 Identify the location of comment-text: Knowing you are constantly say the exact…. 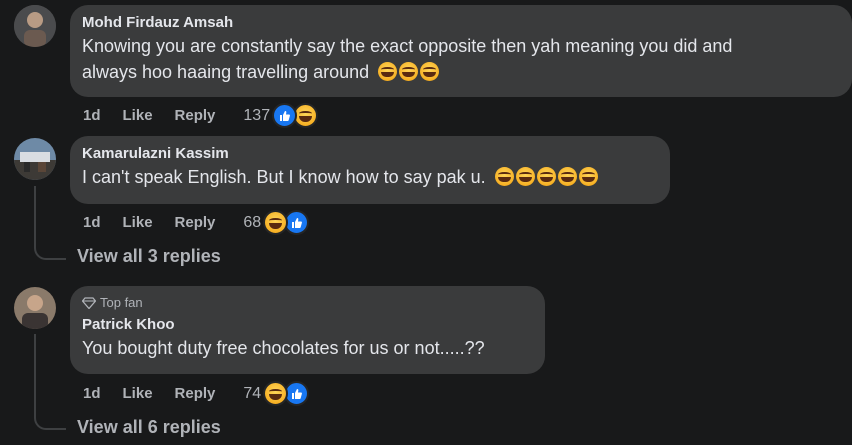
(461, 59).